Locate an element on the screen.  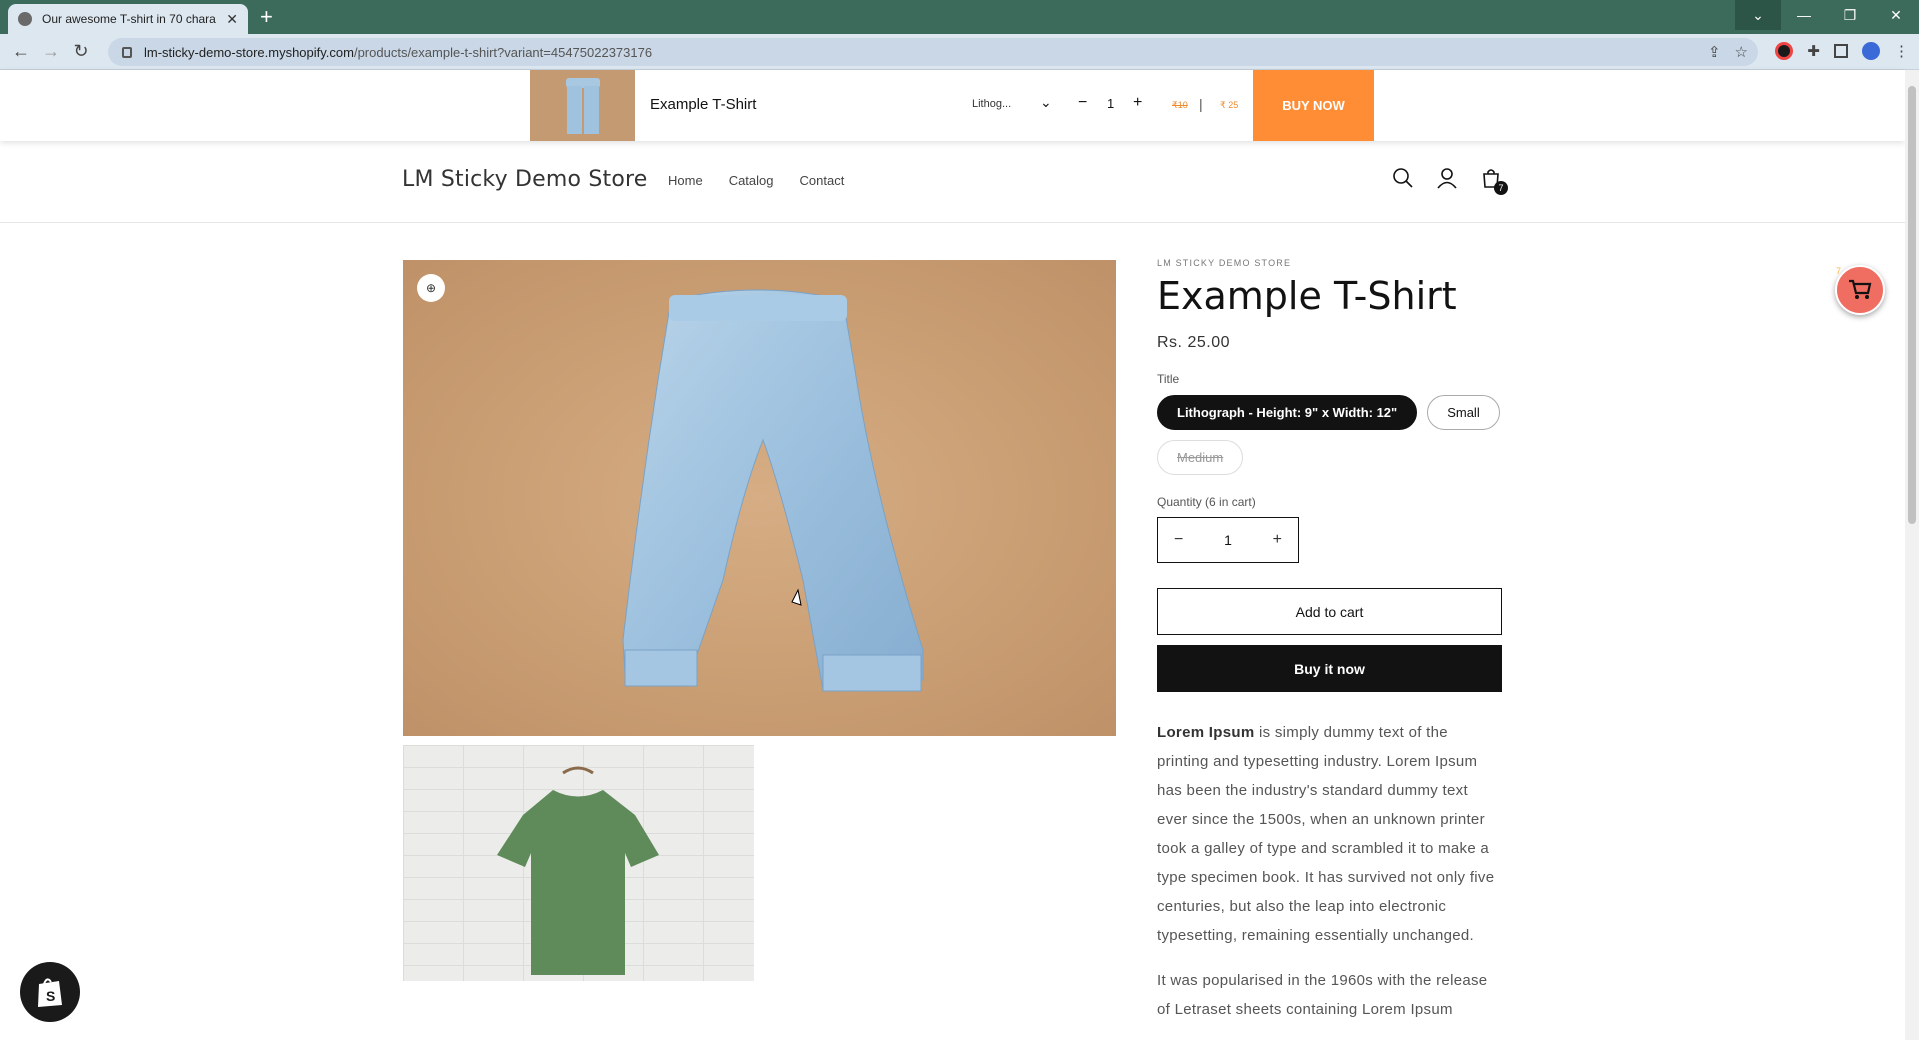
jeans-image is located at coordinates (773, 490).